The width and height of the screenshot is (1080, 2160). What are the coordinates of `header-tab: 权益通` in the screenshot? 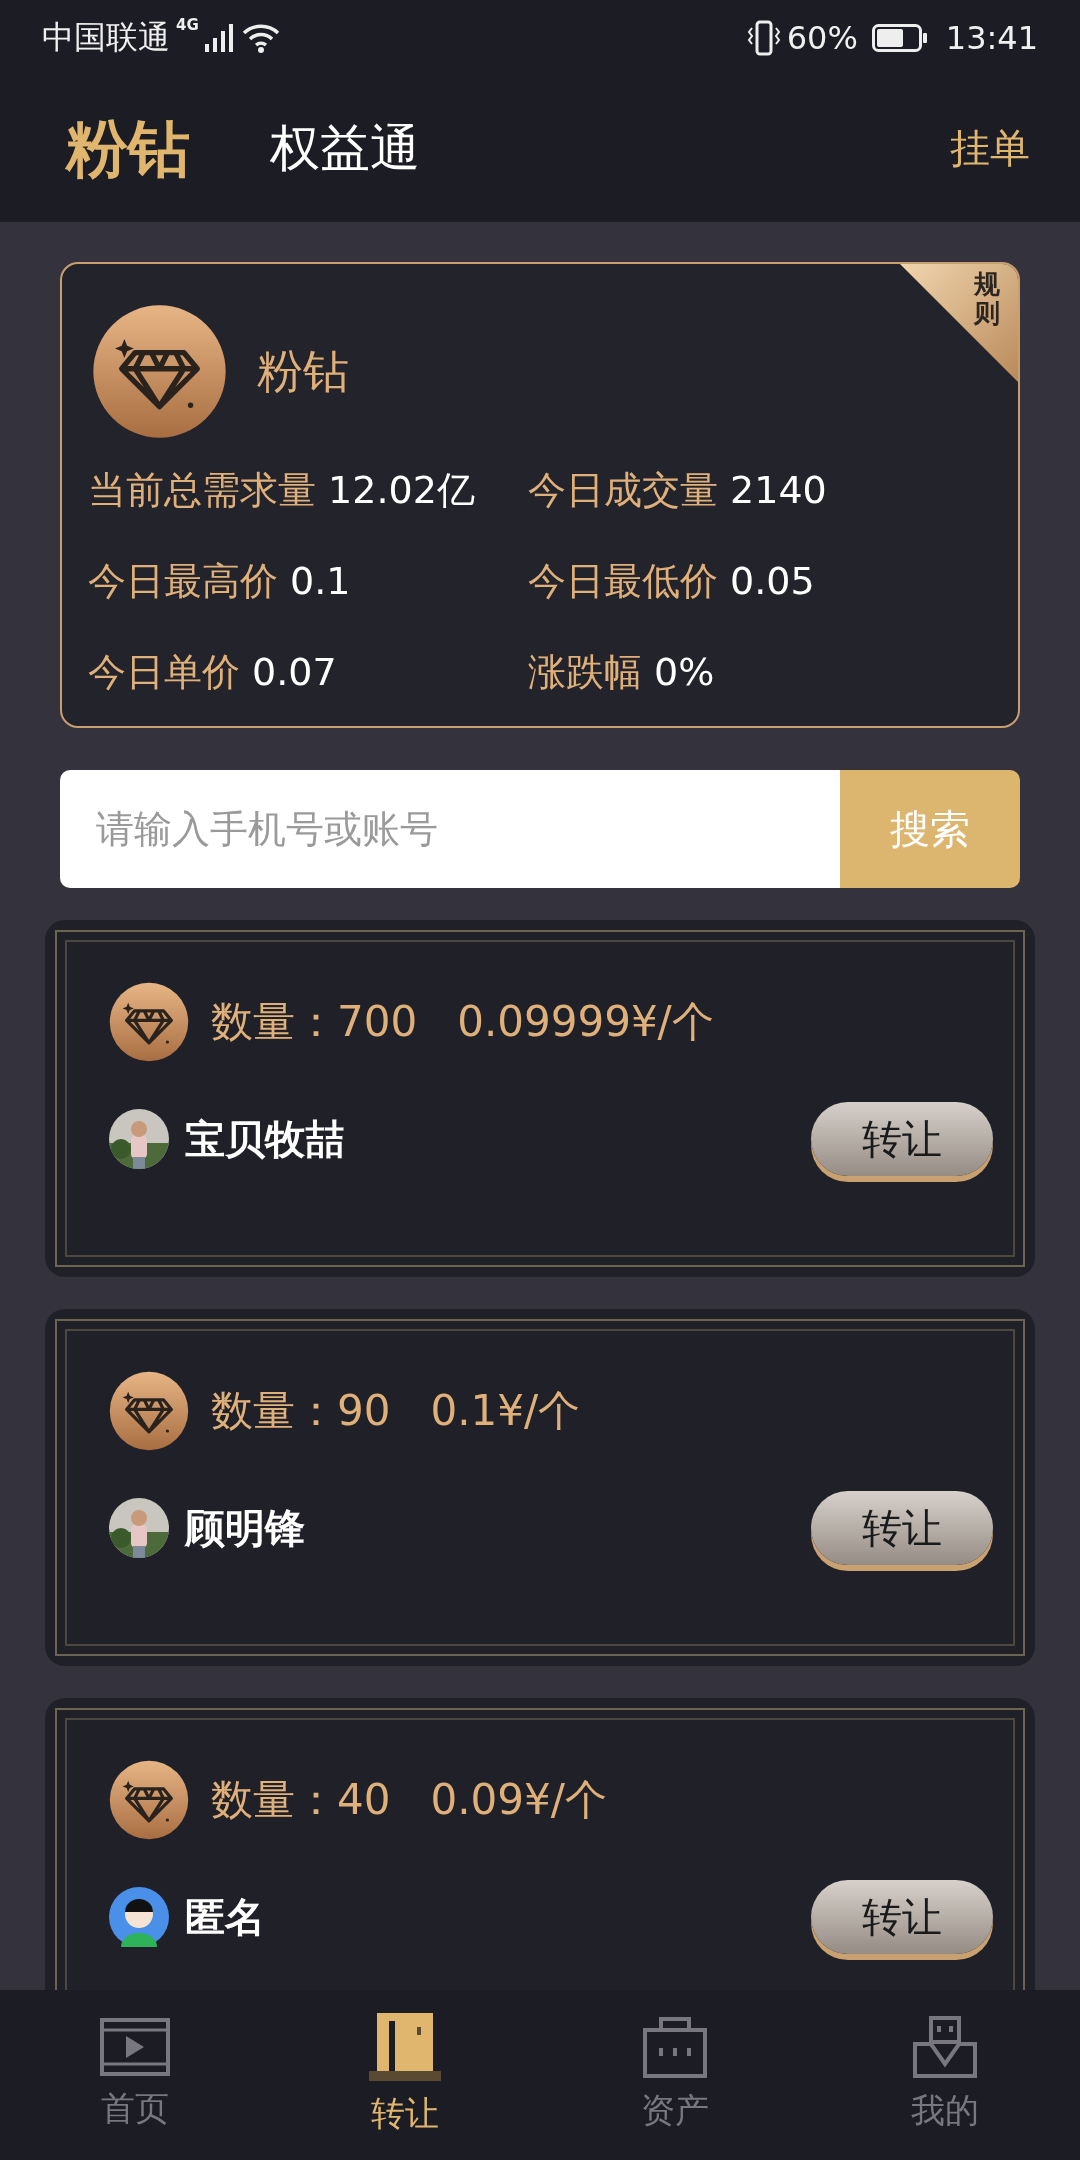 It's located at (345, 148).